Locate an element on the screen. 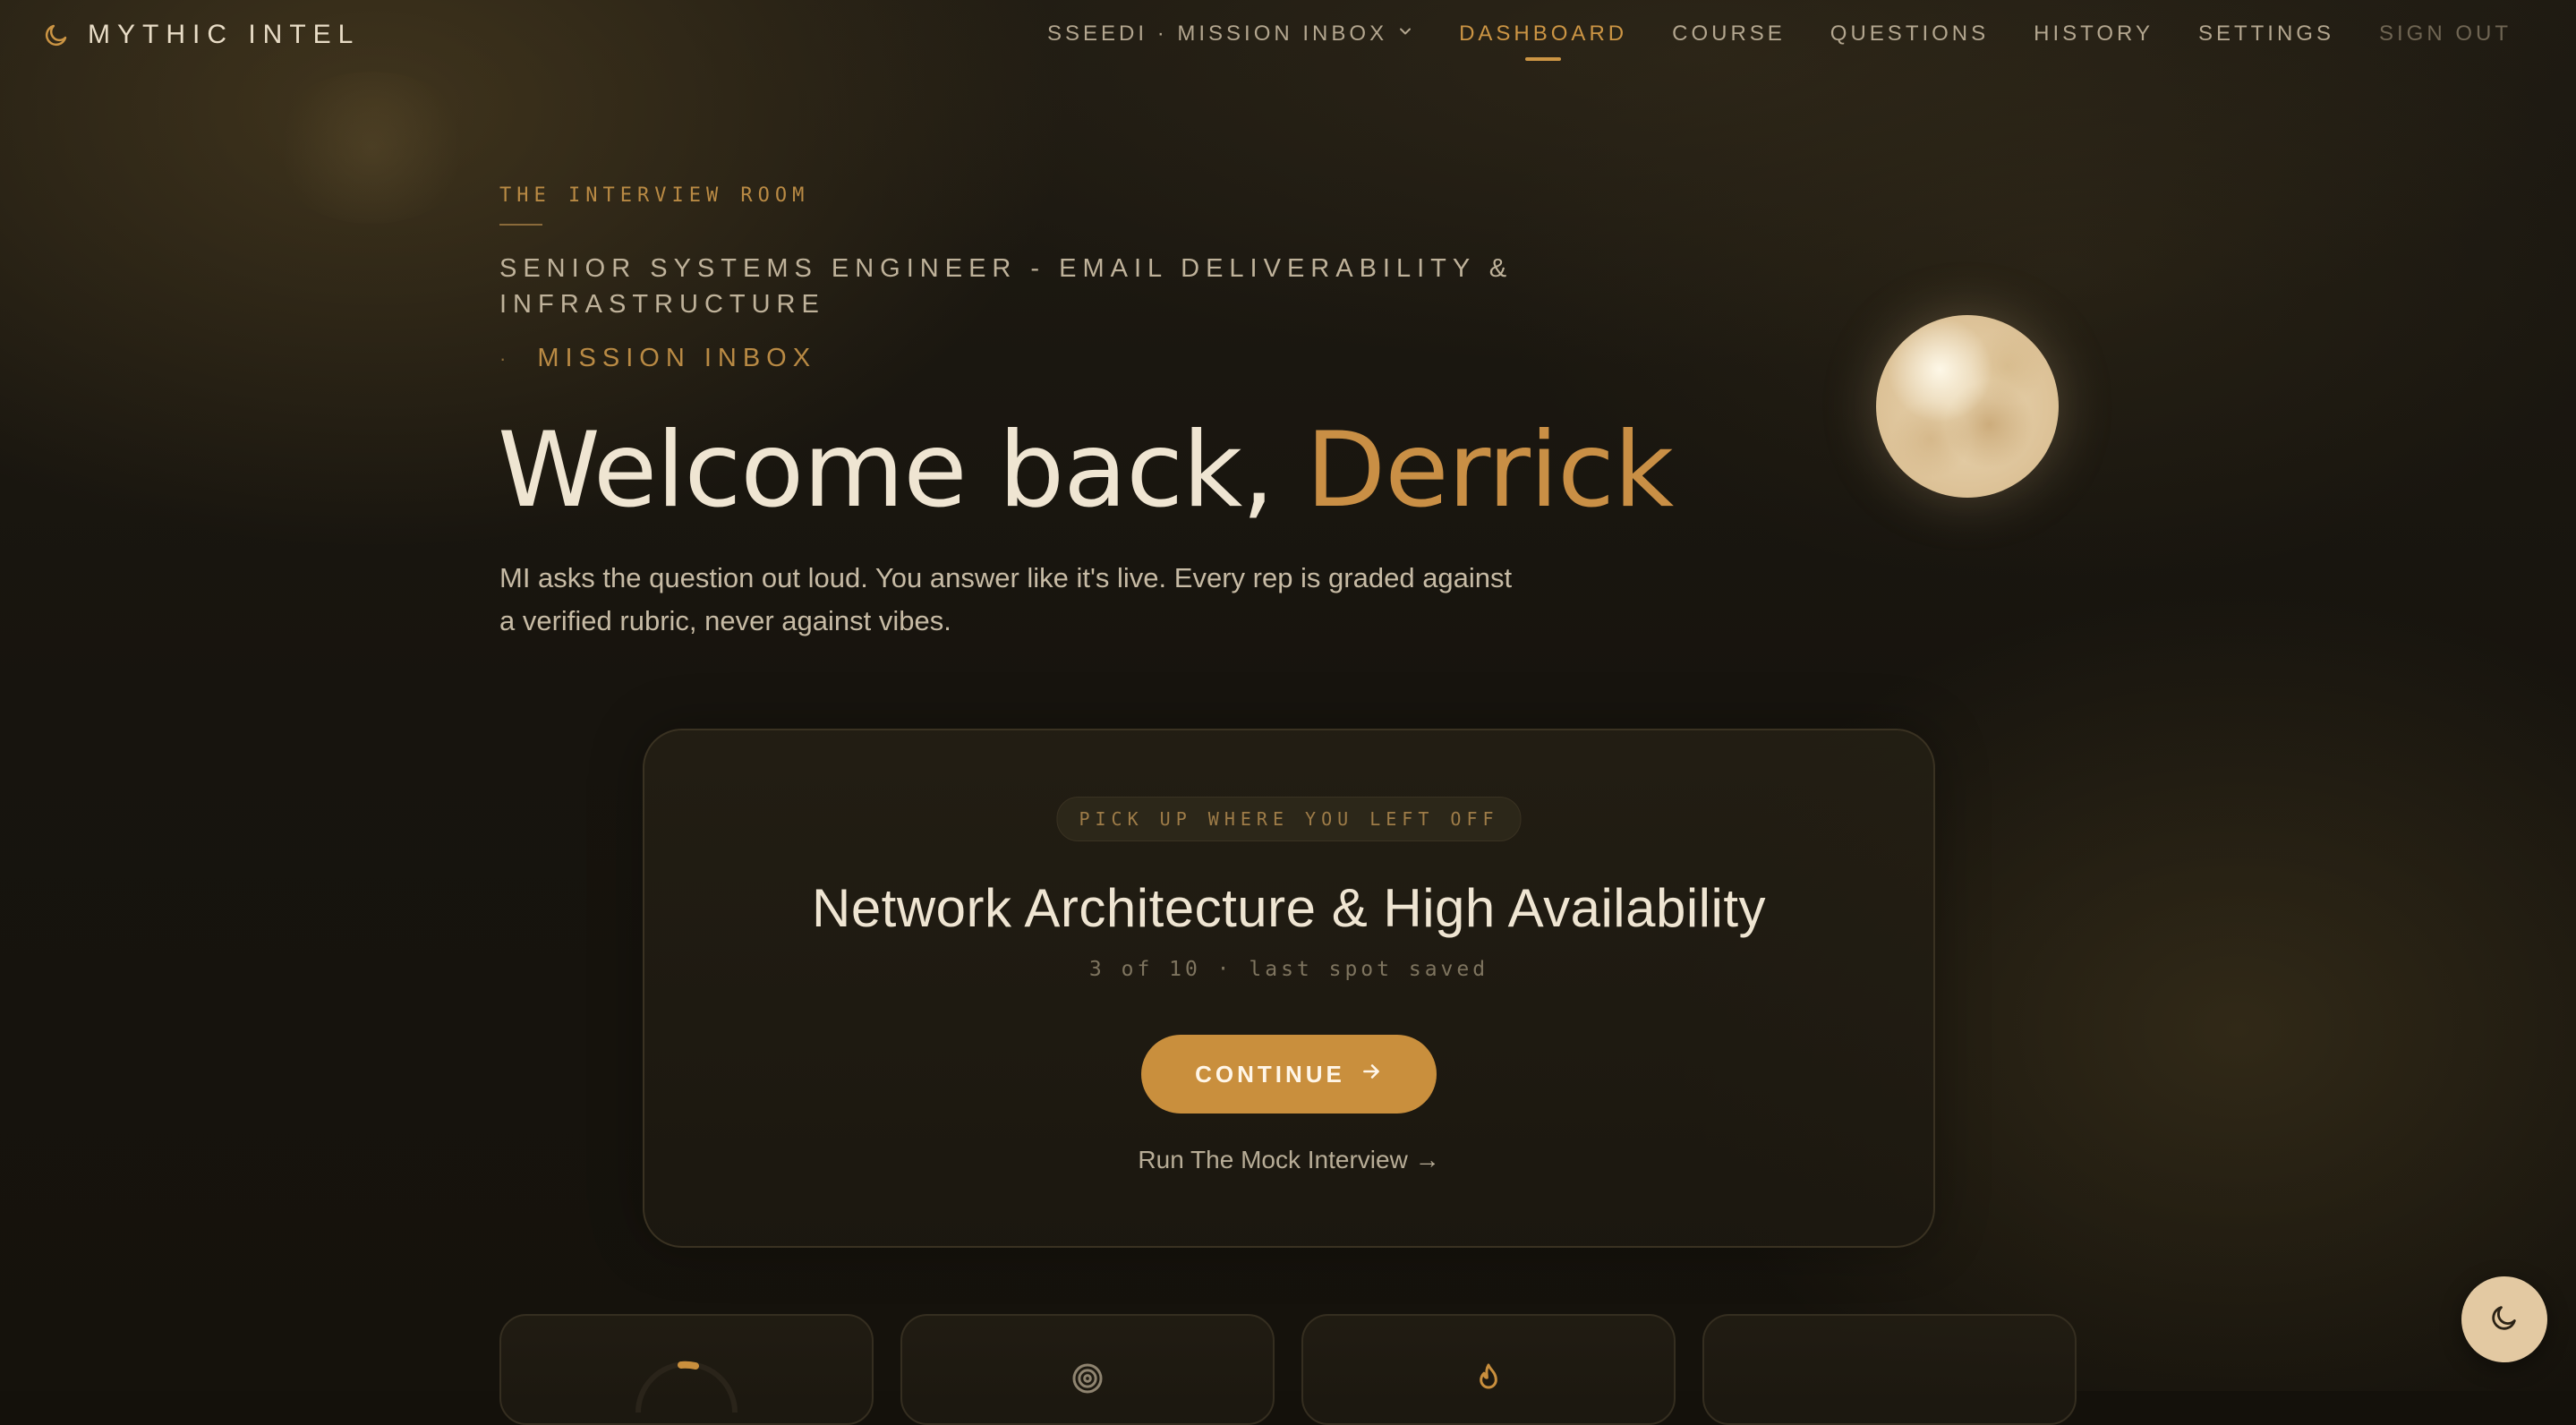 This screenshot has width=2576, height=1425. company-line: · MISSION INBOX is located at coordinates (657, 358).